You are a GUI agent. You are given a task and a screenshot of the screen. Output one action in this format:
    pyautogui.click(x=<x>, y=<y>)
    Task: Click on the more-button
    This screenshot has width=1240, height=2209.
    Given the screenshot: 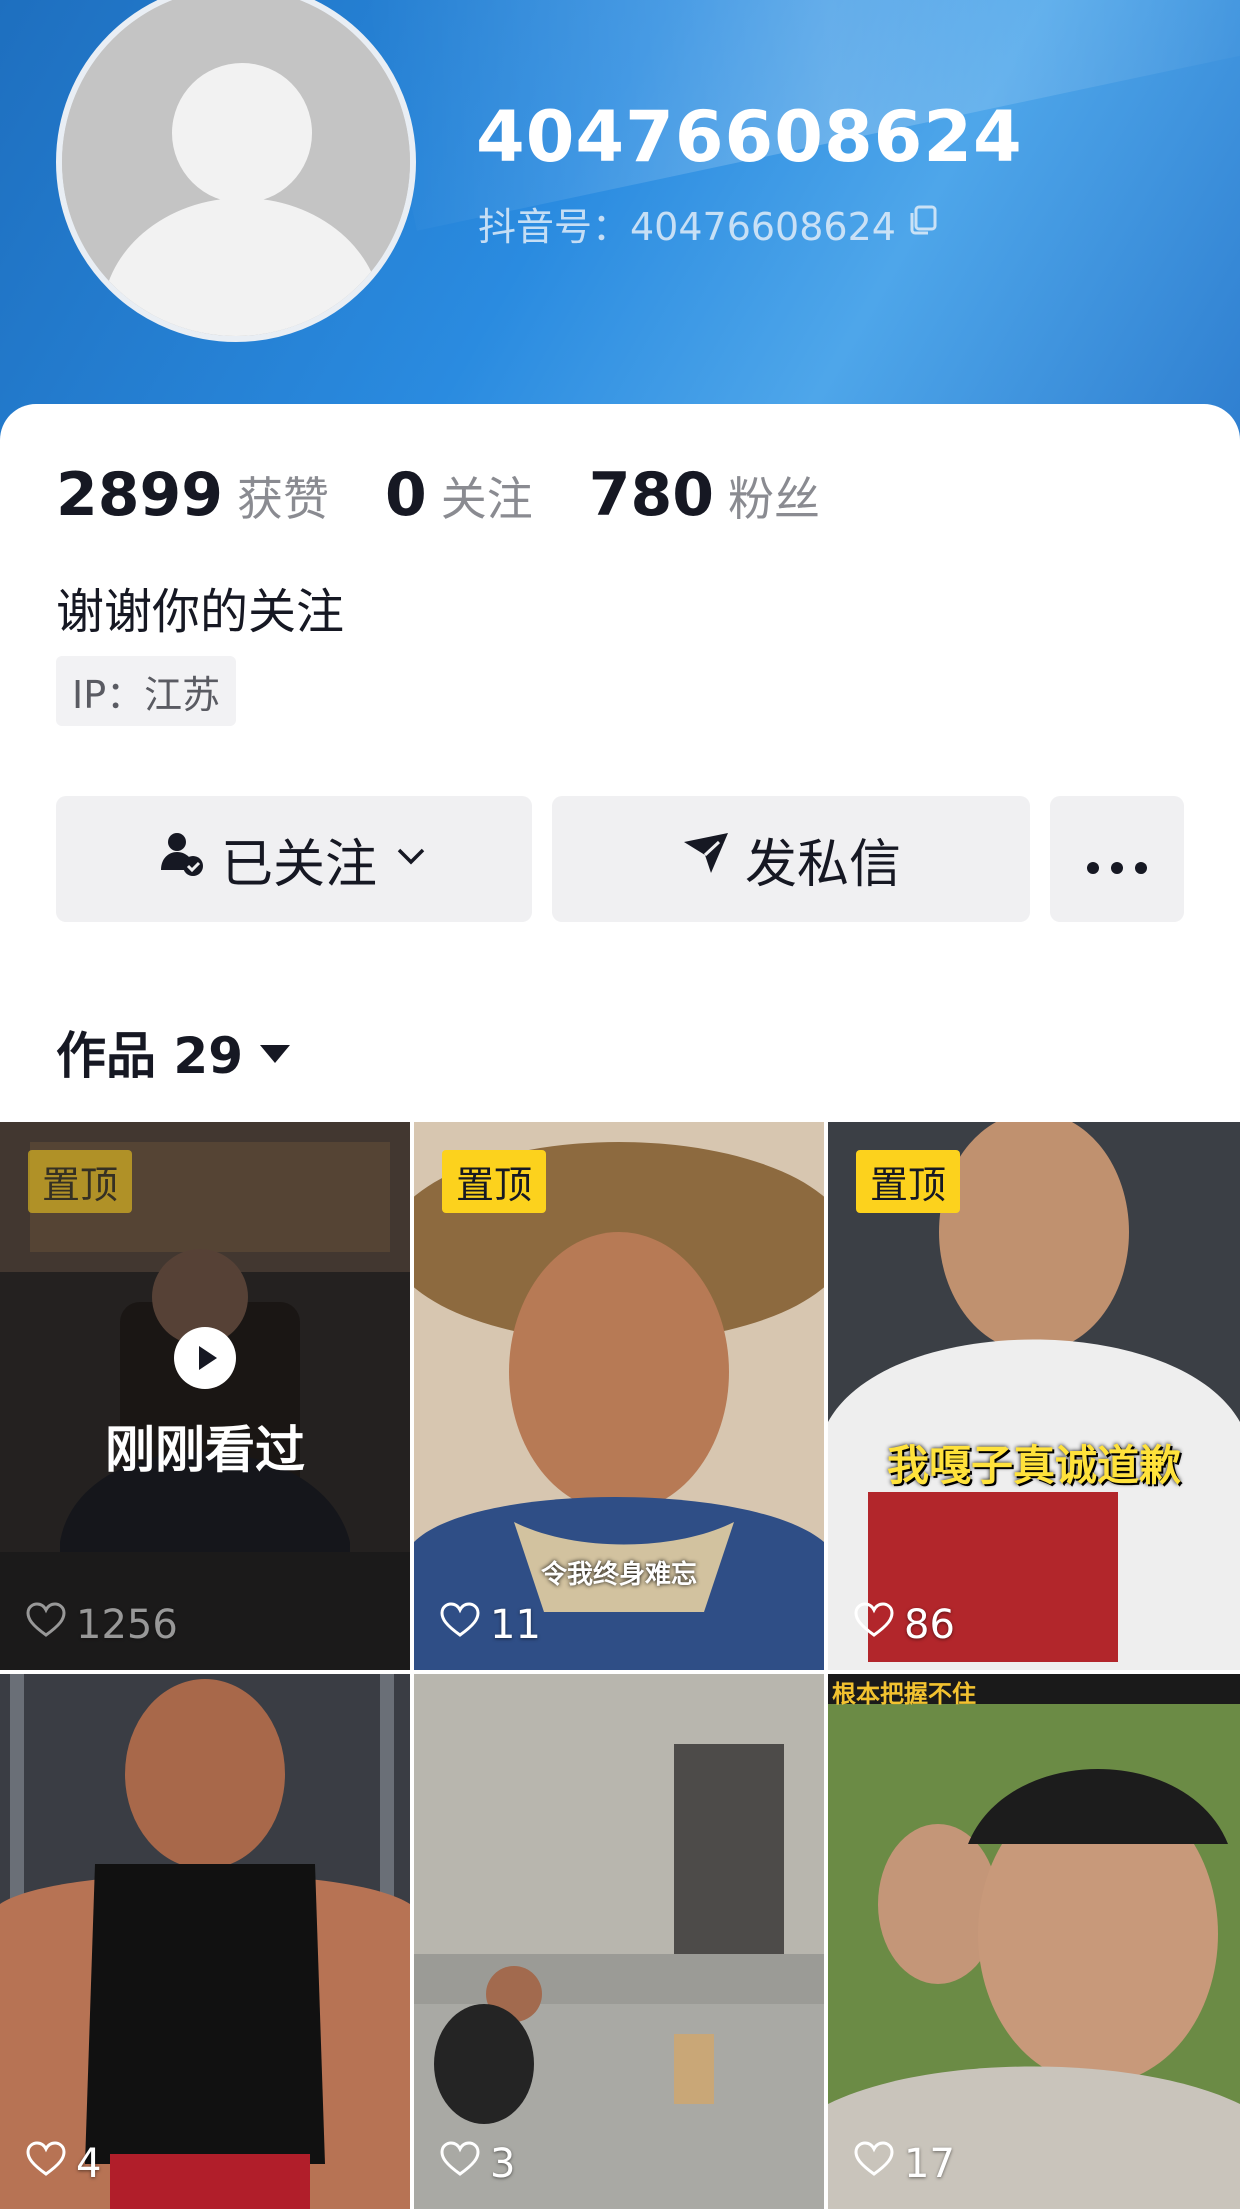 What is the action you would take?
    pyautogui.click(x=1117, y=859)
    